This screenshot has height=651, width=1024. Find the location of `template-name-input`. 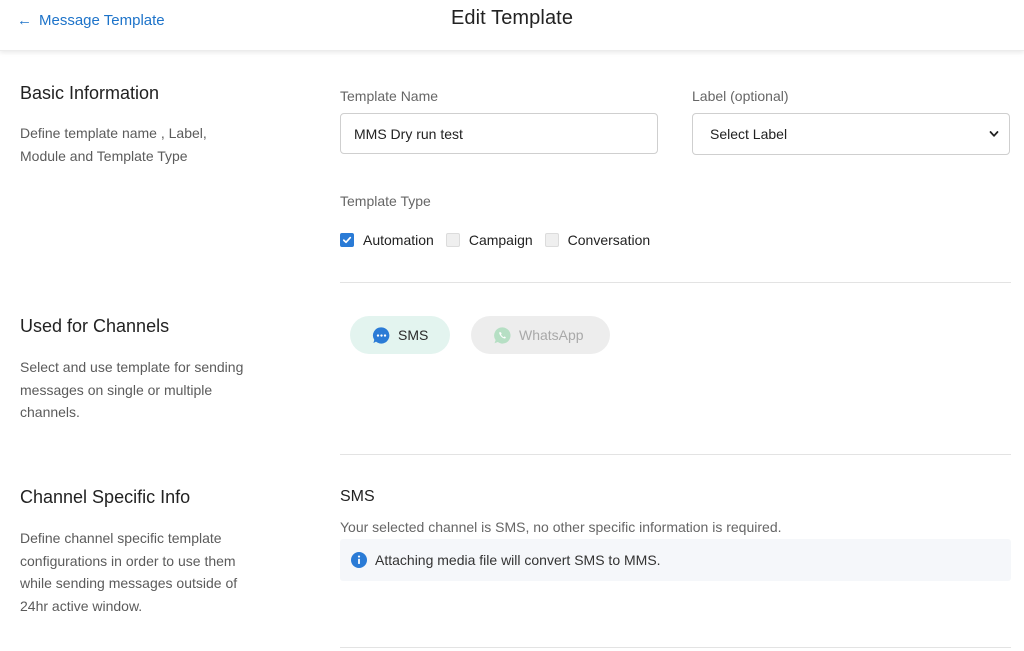

template-name-input is located at coordinates (499, 133).